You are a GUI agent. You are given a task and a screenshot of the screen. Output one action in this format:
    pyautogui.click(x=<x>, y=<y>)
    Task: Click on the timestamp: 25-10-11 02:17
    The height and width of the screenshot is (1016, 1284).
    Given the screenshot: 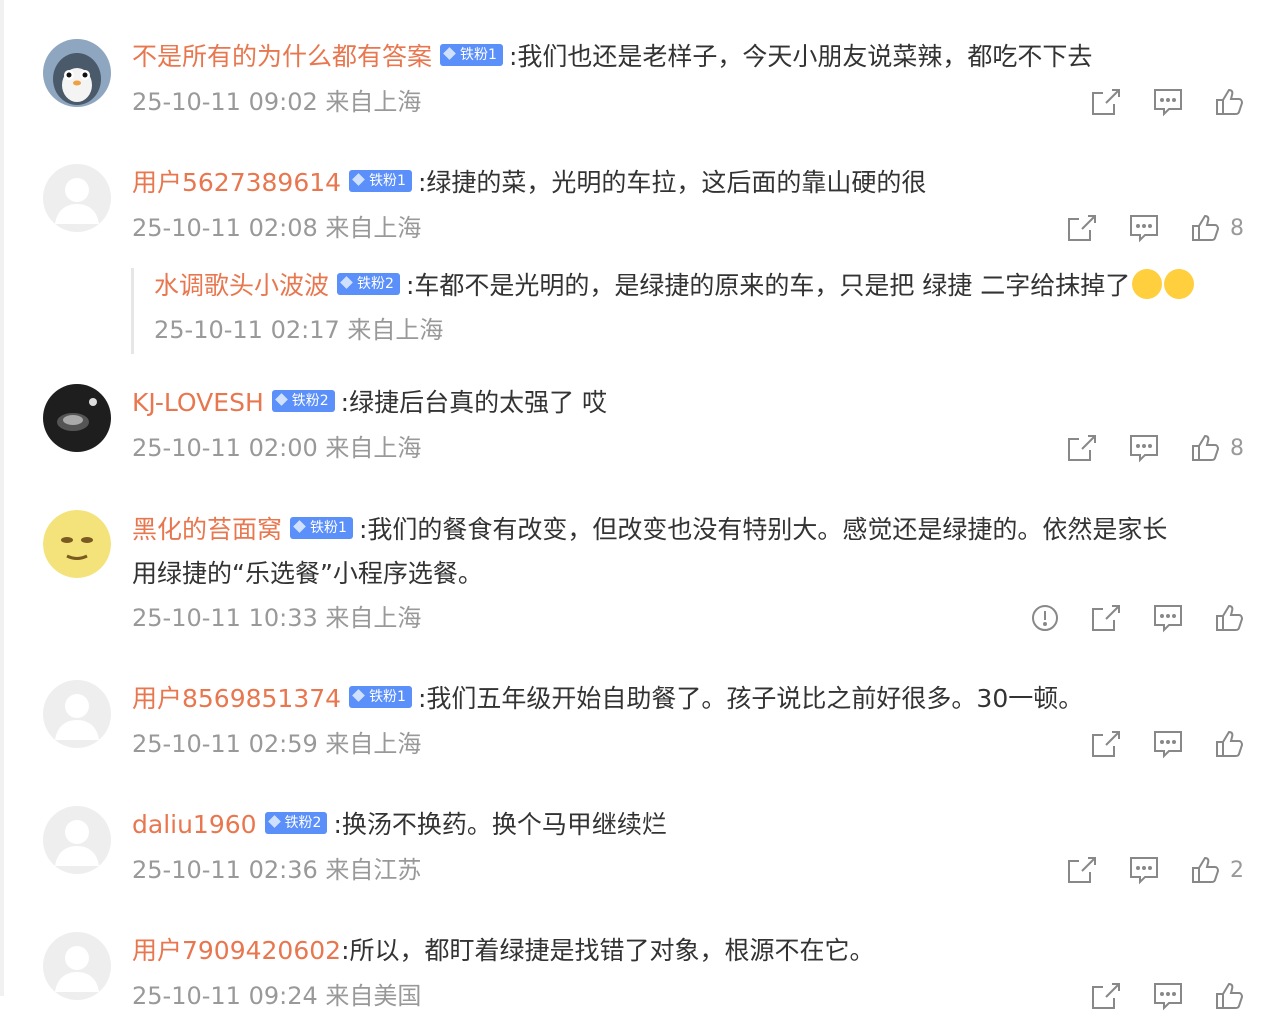 What is the action you would take?
    pyautogui.click(x=247, y=330)
    